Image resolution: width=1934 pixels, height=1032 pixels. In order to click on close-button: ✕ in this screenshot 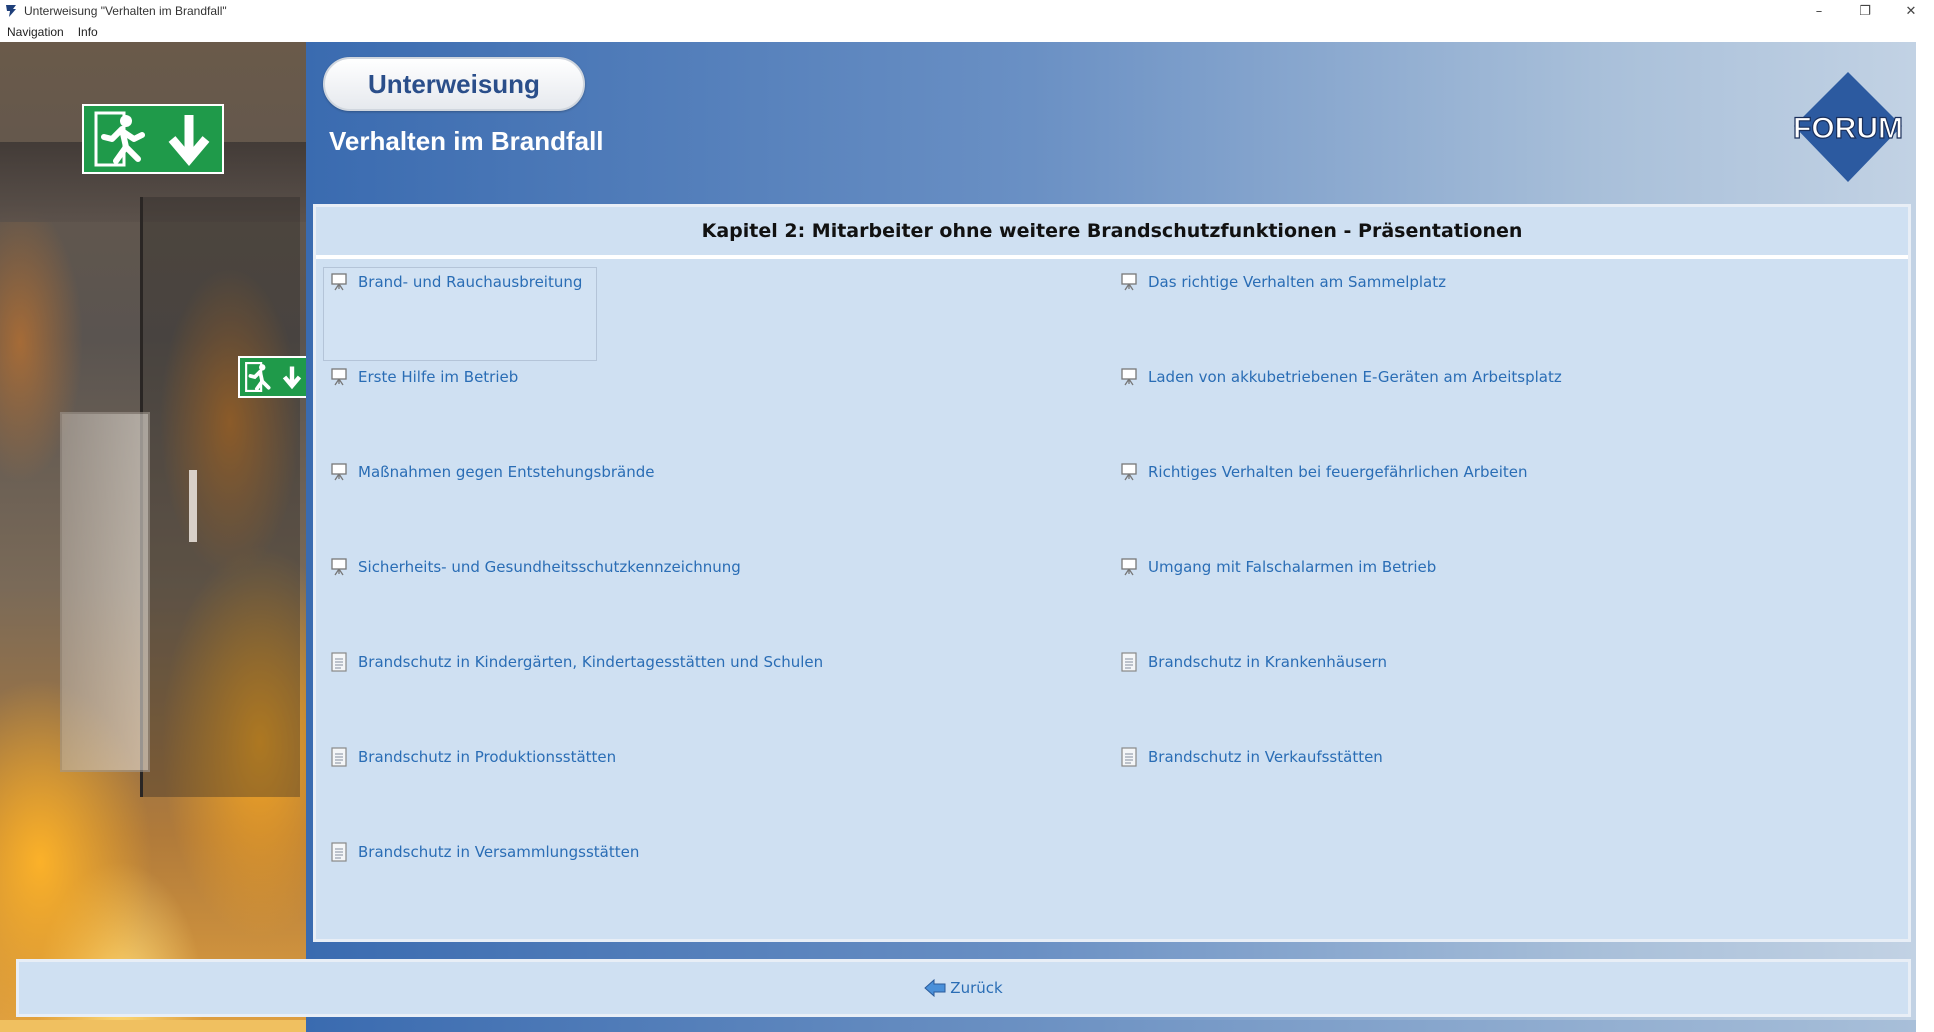, I will do `click(1911, 11)`.